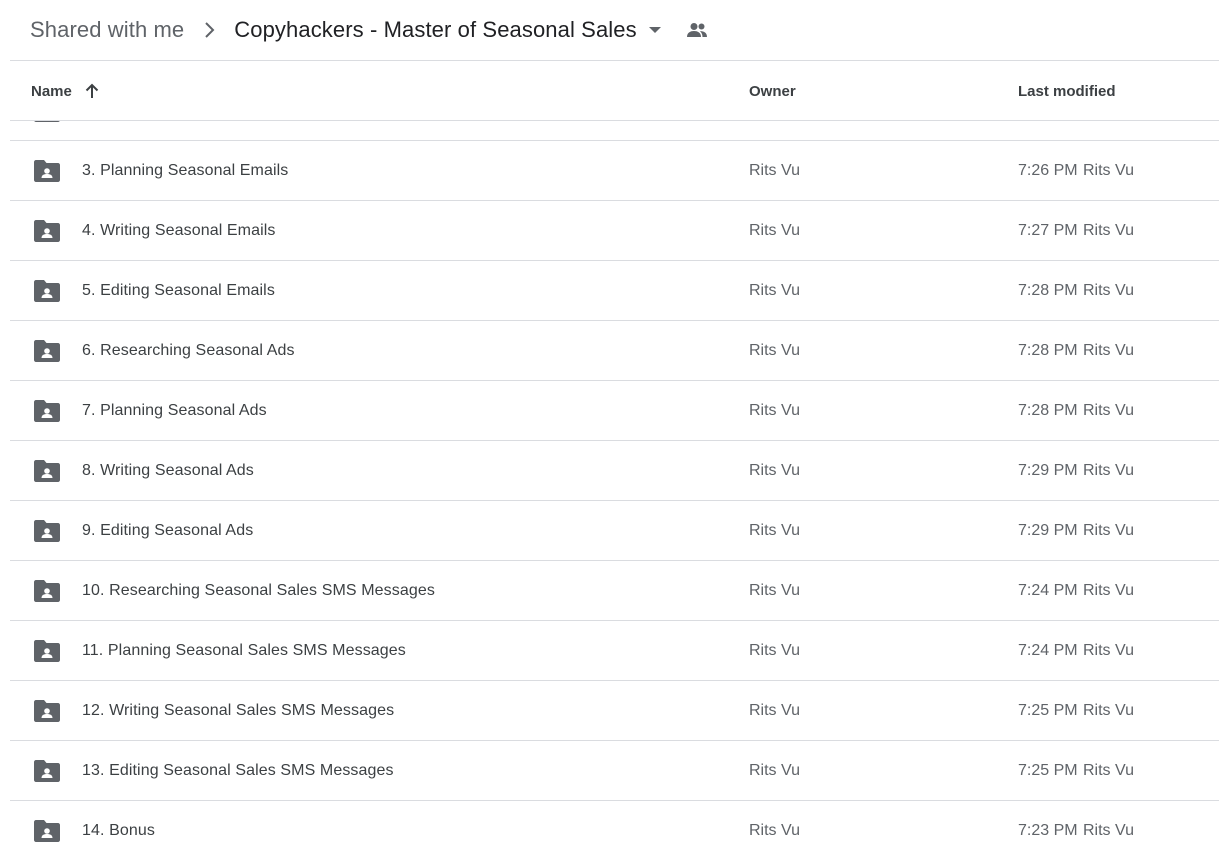  I want to click on file-name: 7. Planning Seasonal Ads, so click(174, 410).